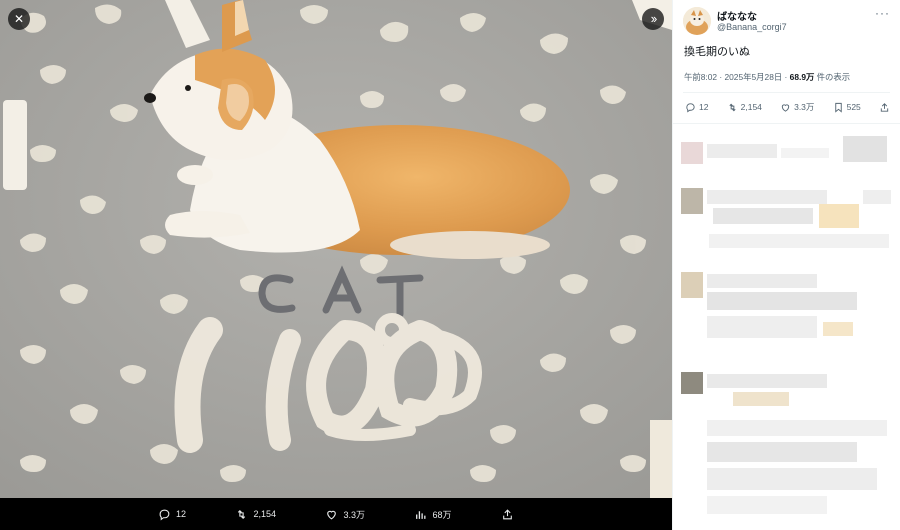 This screenshot has width=900, height=530. Describe the element at coordinates (804, 107) in the screenshot. I see `like-count: 3.3万` at that location.